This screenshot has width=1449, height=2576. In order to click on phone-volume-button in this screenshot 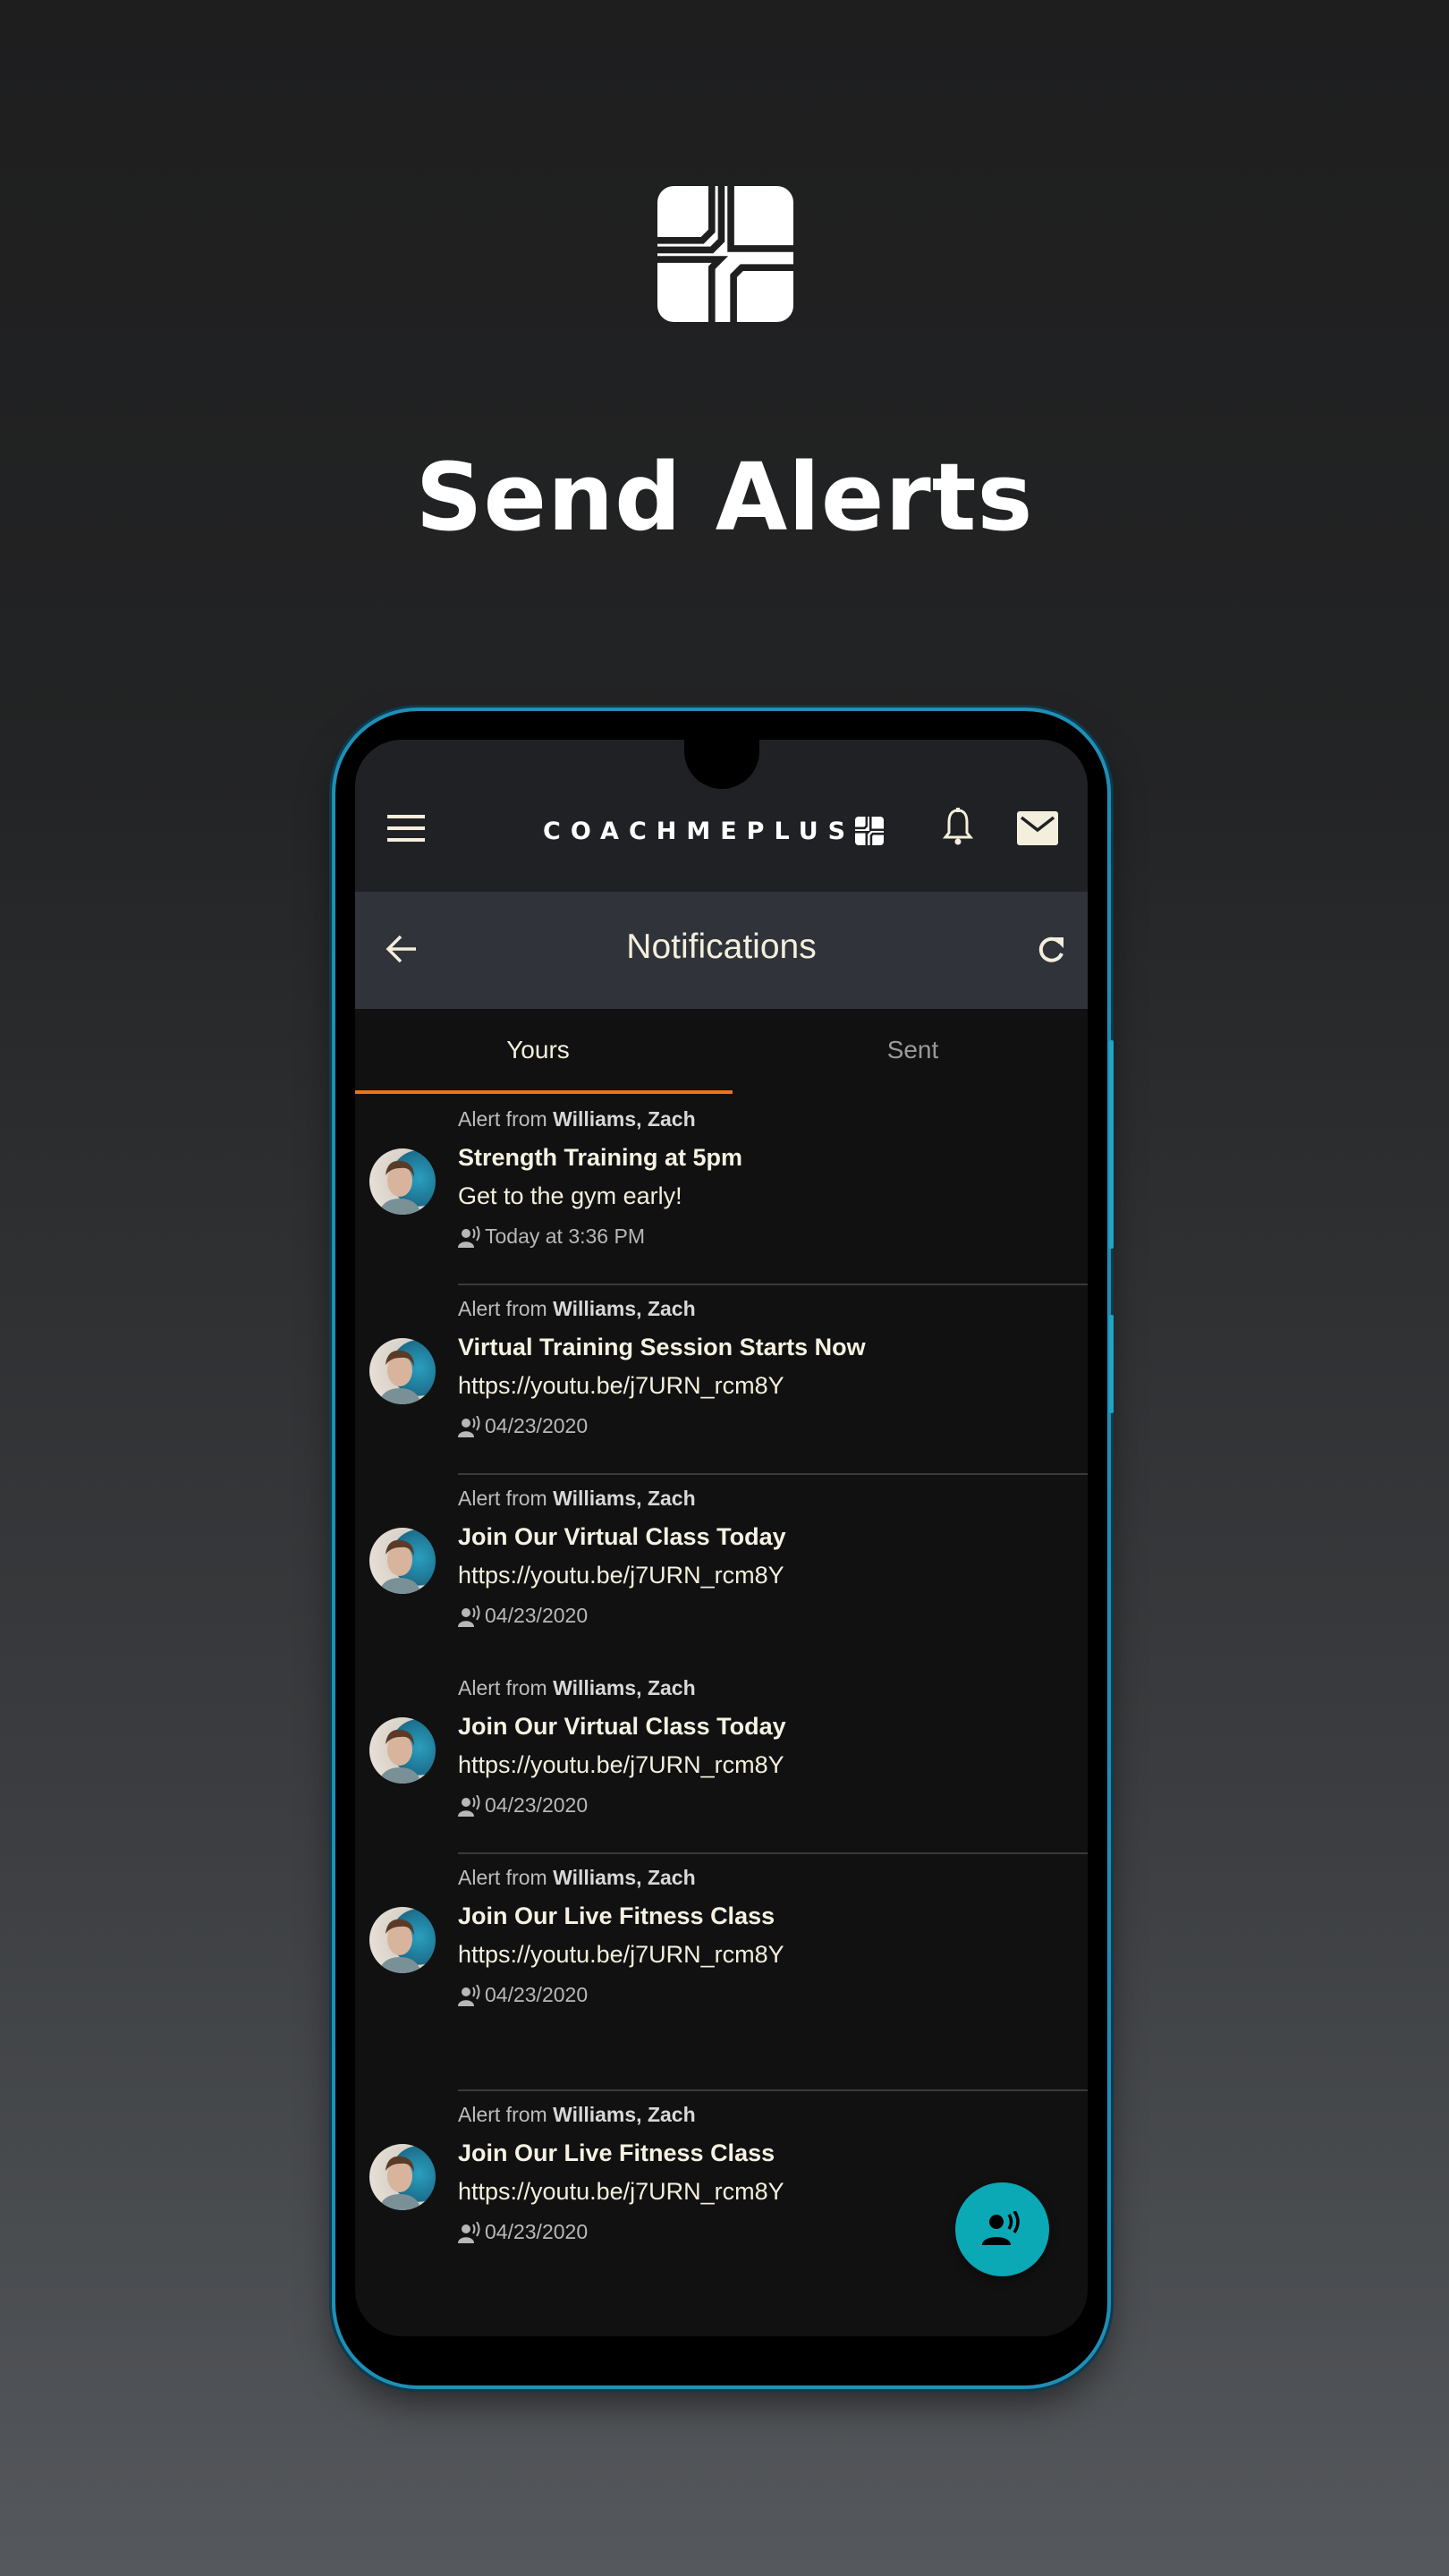, I will do `click(1111, 1144)`.